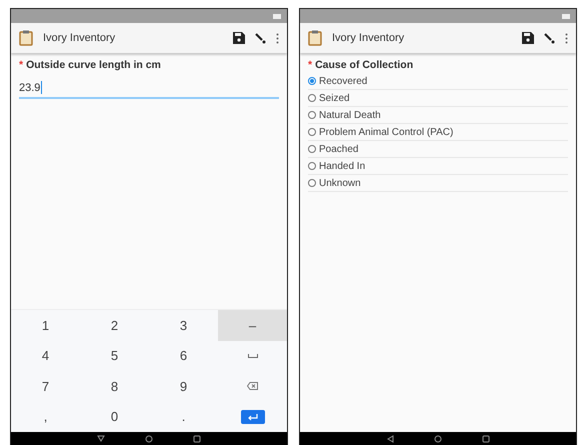  Describe the element at coordinates (334, 98) in the screenshot. I see `option-label: Seized` at that location.